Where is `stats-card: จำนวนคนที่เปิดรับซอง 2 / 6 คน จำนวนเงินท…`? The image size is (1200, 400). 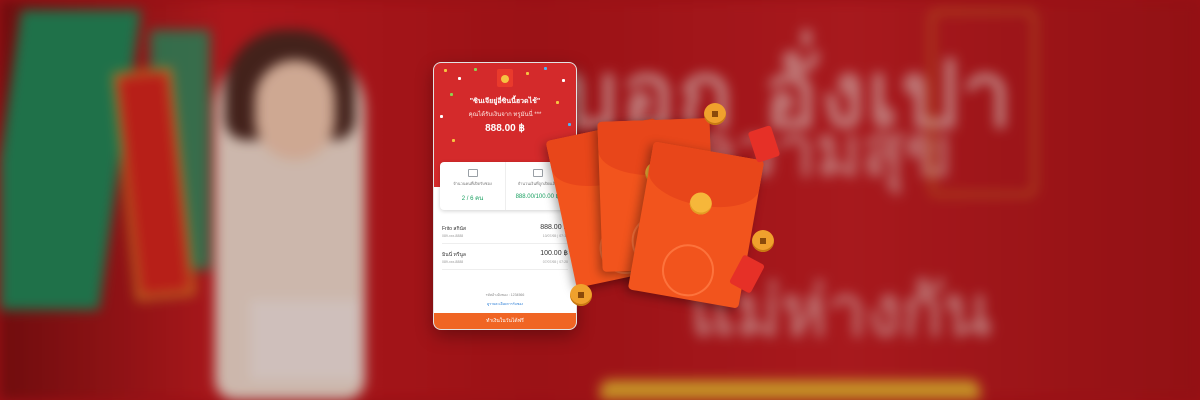 stats-card: จำนวนคนที่เปิดรับซอง 2 / 6 คน จำนวนเงินท… is located at coordinates (505, 186).